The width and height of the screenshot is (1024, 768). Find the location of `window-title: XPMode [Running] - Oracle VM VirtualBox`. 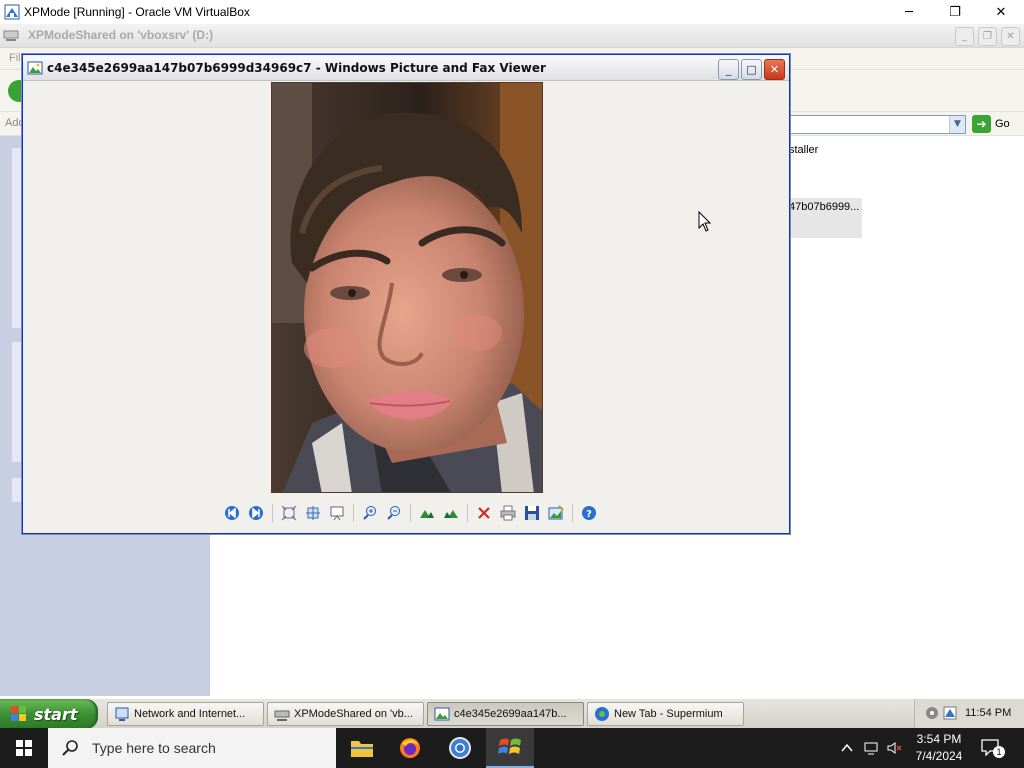

window-title: XPMode [Running] - Oracle VM VirtualBox is located at coordinates (137, 12).